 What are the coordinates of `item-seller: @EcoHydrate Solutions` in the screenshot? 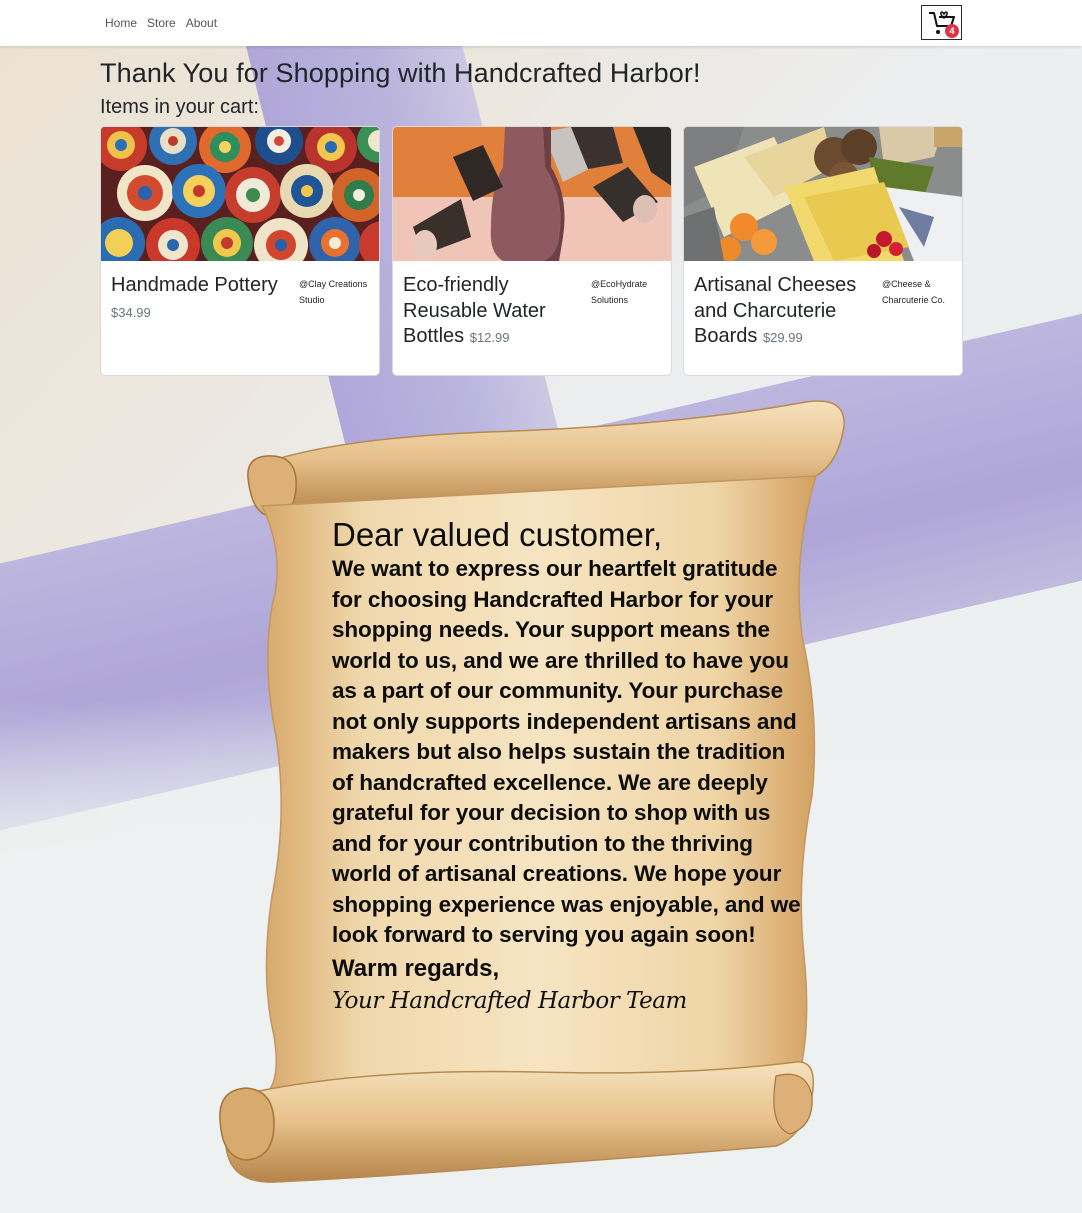 It's located at (619, 292).